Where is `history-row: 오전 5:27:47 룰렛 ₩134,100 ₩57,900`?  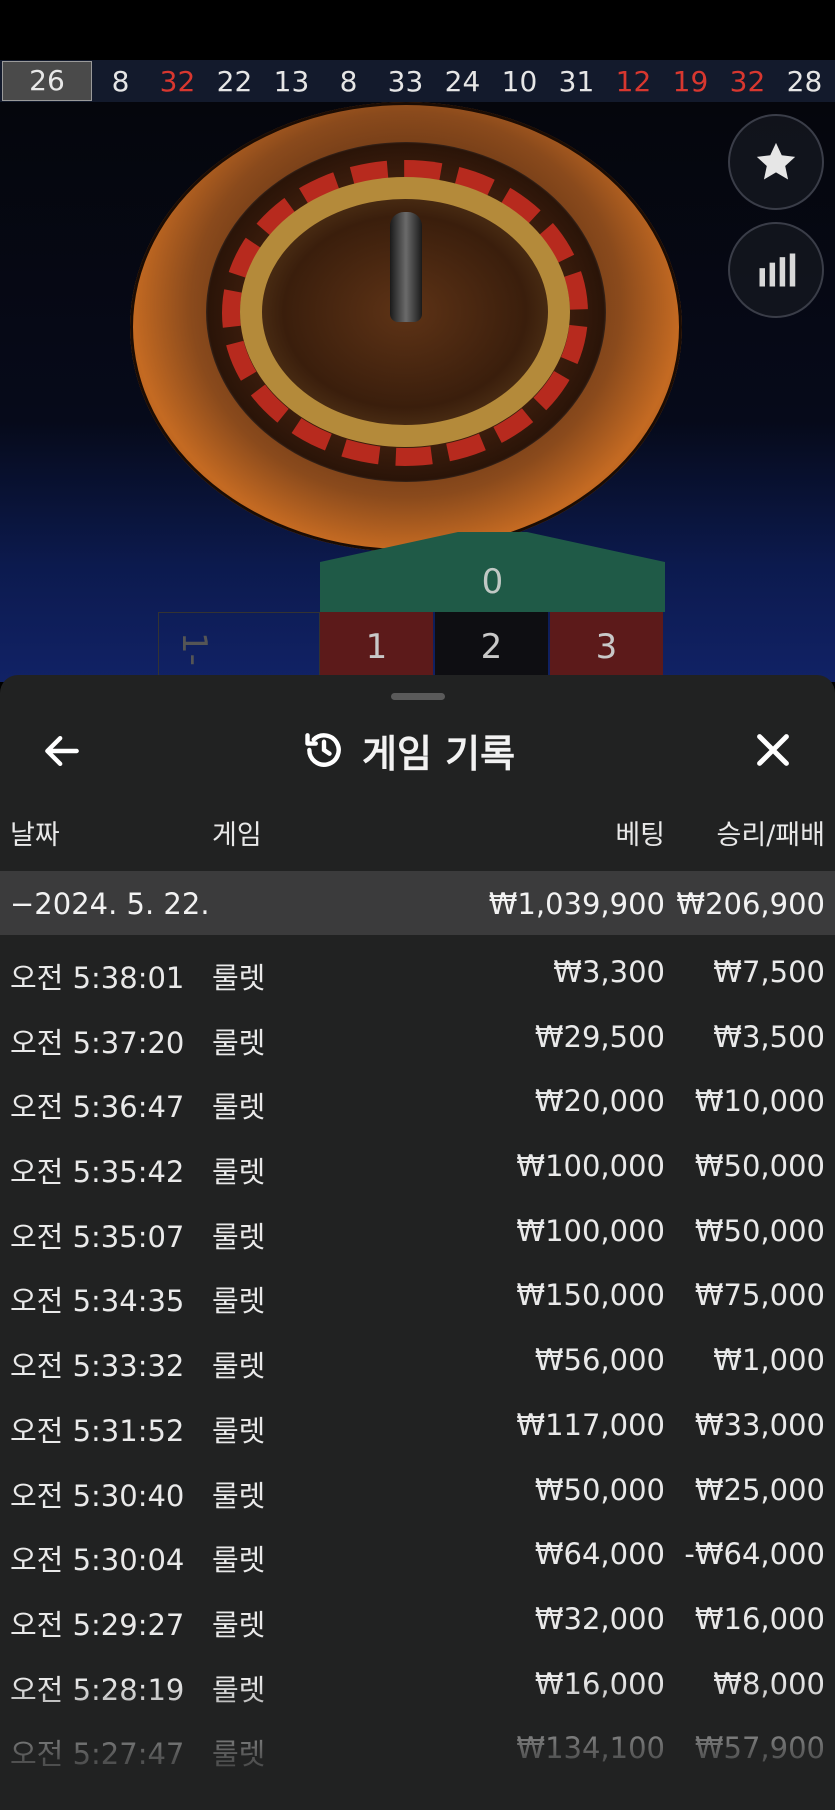
history-row: 오전 5:27:47 룰렛 ₩134,100 ₩57,900 is located at coordinates (417, 1743).